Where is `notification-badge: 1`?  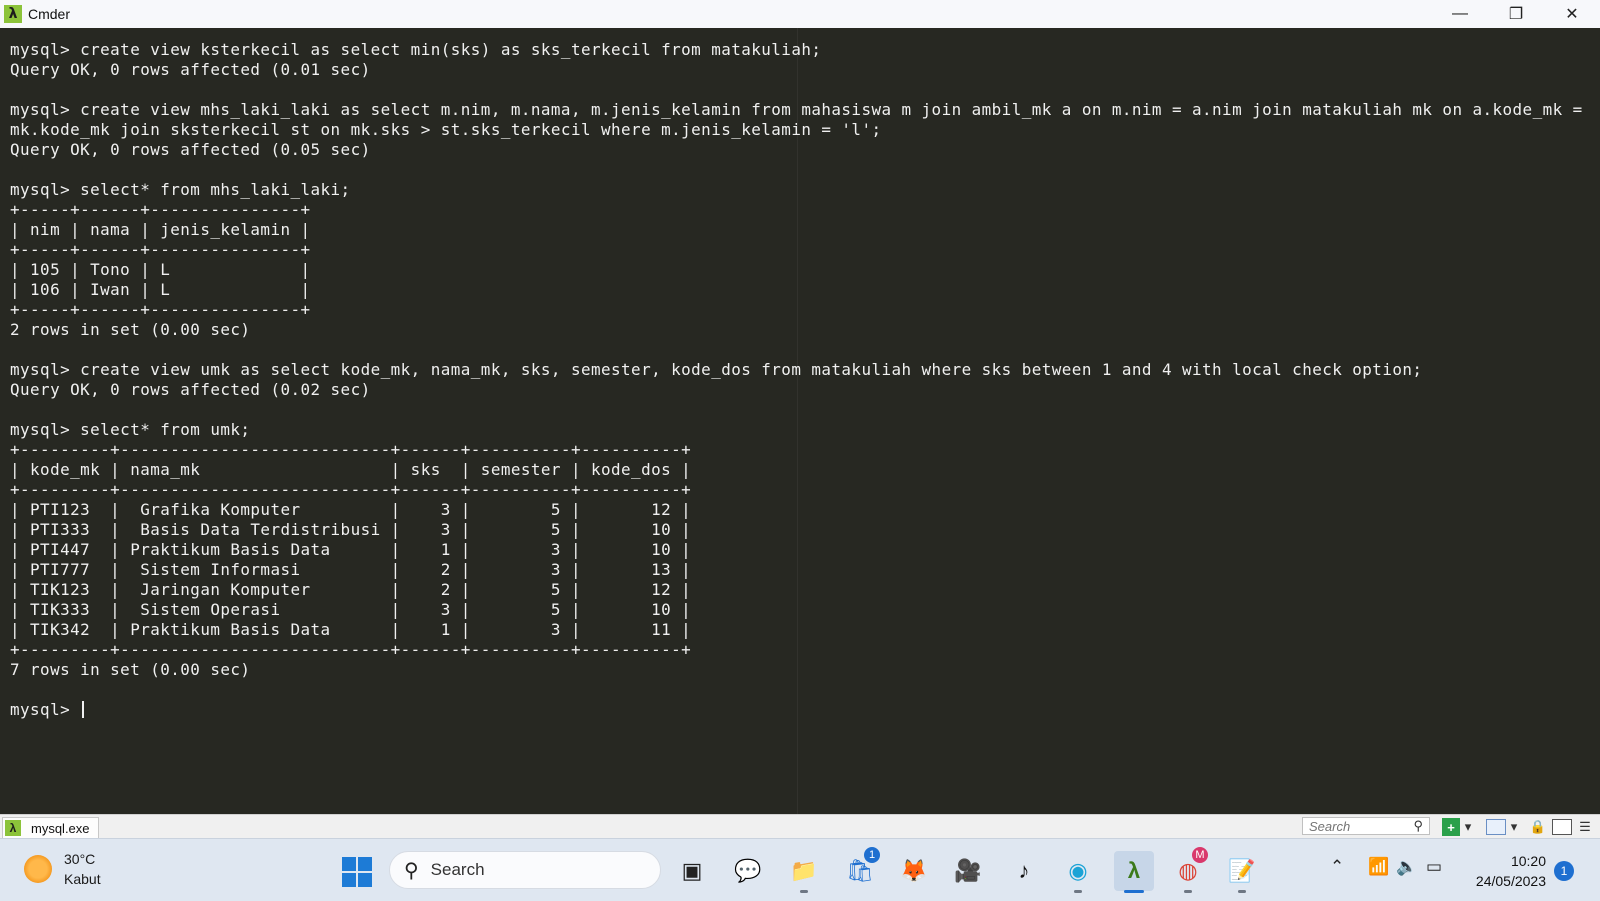
notification-badge: 1 is located at coordinates (1564, 871).